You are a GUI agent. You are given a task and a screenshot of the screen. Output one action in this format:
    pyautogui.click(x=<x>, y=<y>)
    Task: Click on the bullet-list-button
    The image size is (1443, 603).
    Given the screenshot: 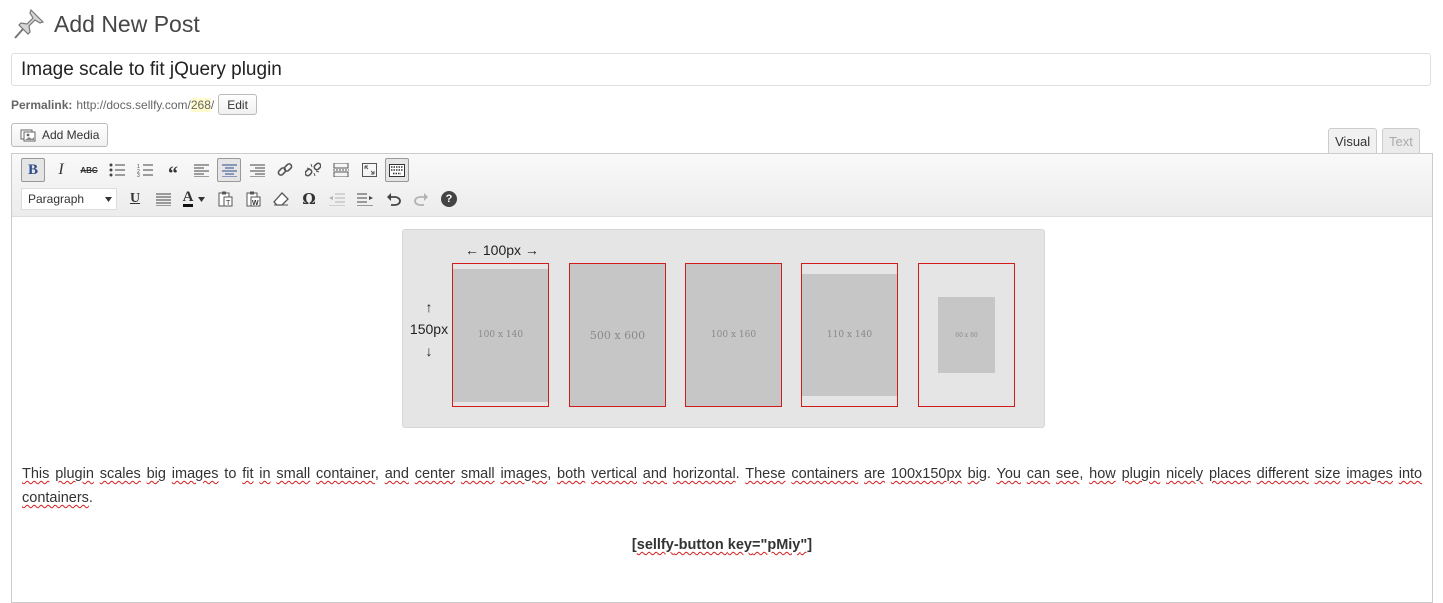 What is the action you would take?
    pyautogui.click(x=117, y=170)
    